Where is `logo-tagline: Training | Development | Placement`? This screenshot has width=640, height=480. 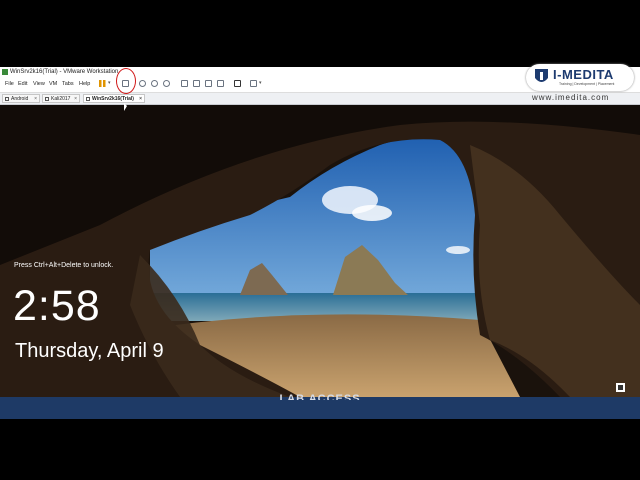 logo-tagline: Training | Development | Placement is located at coordinates (587, 84).